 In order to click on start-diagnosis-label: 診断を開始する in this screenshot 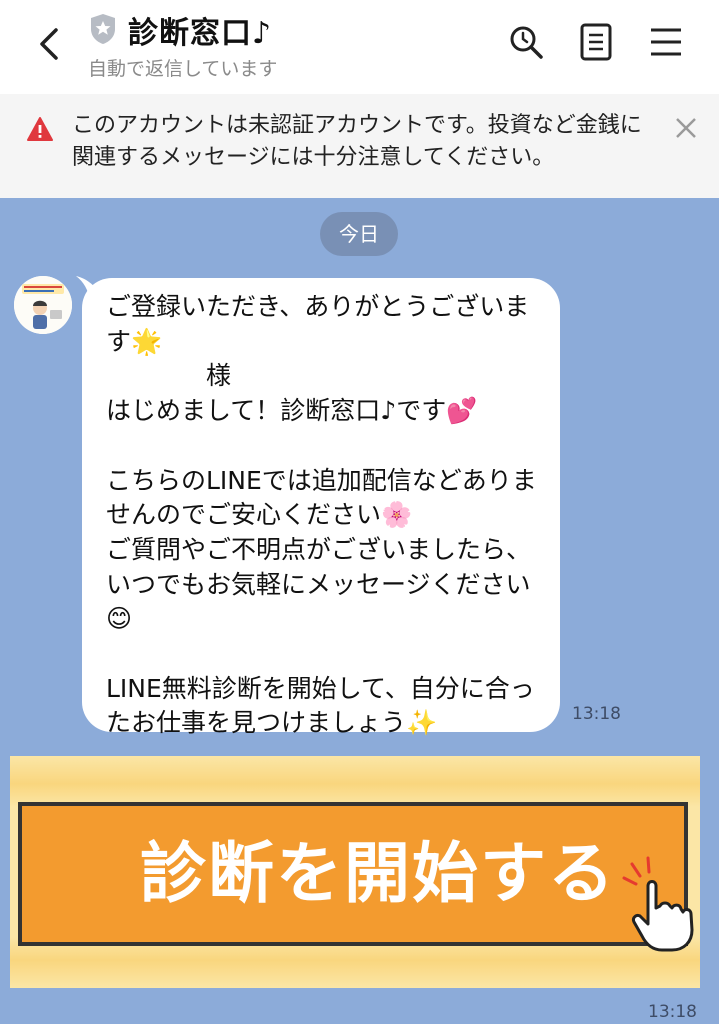, I will do `click(378, 873)`.